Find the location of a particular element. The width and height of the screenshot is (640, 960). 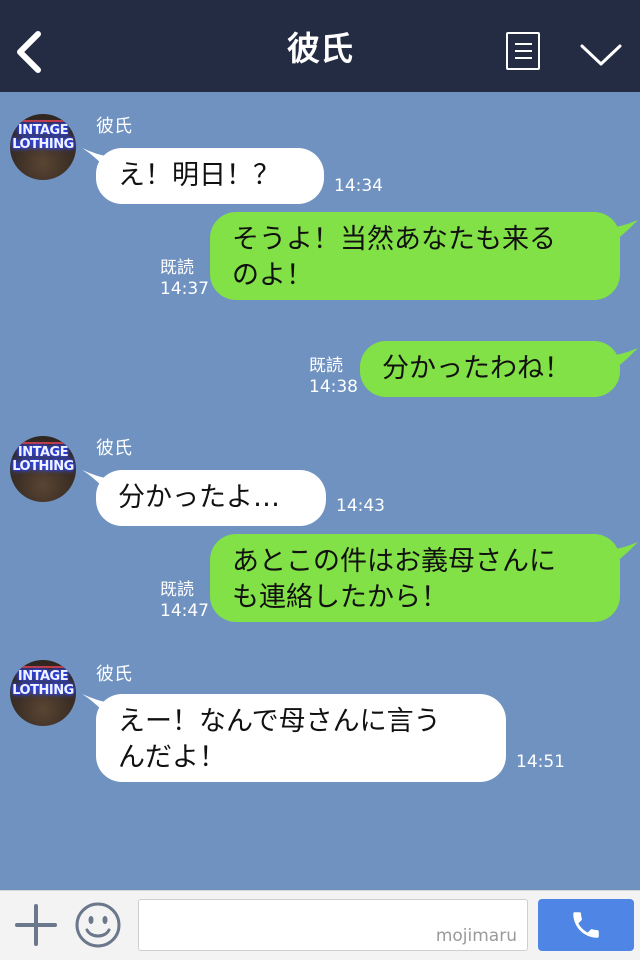

chat-title: 彼氏 is located at coordinates (320, 48).